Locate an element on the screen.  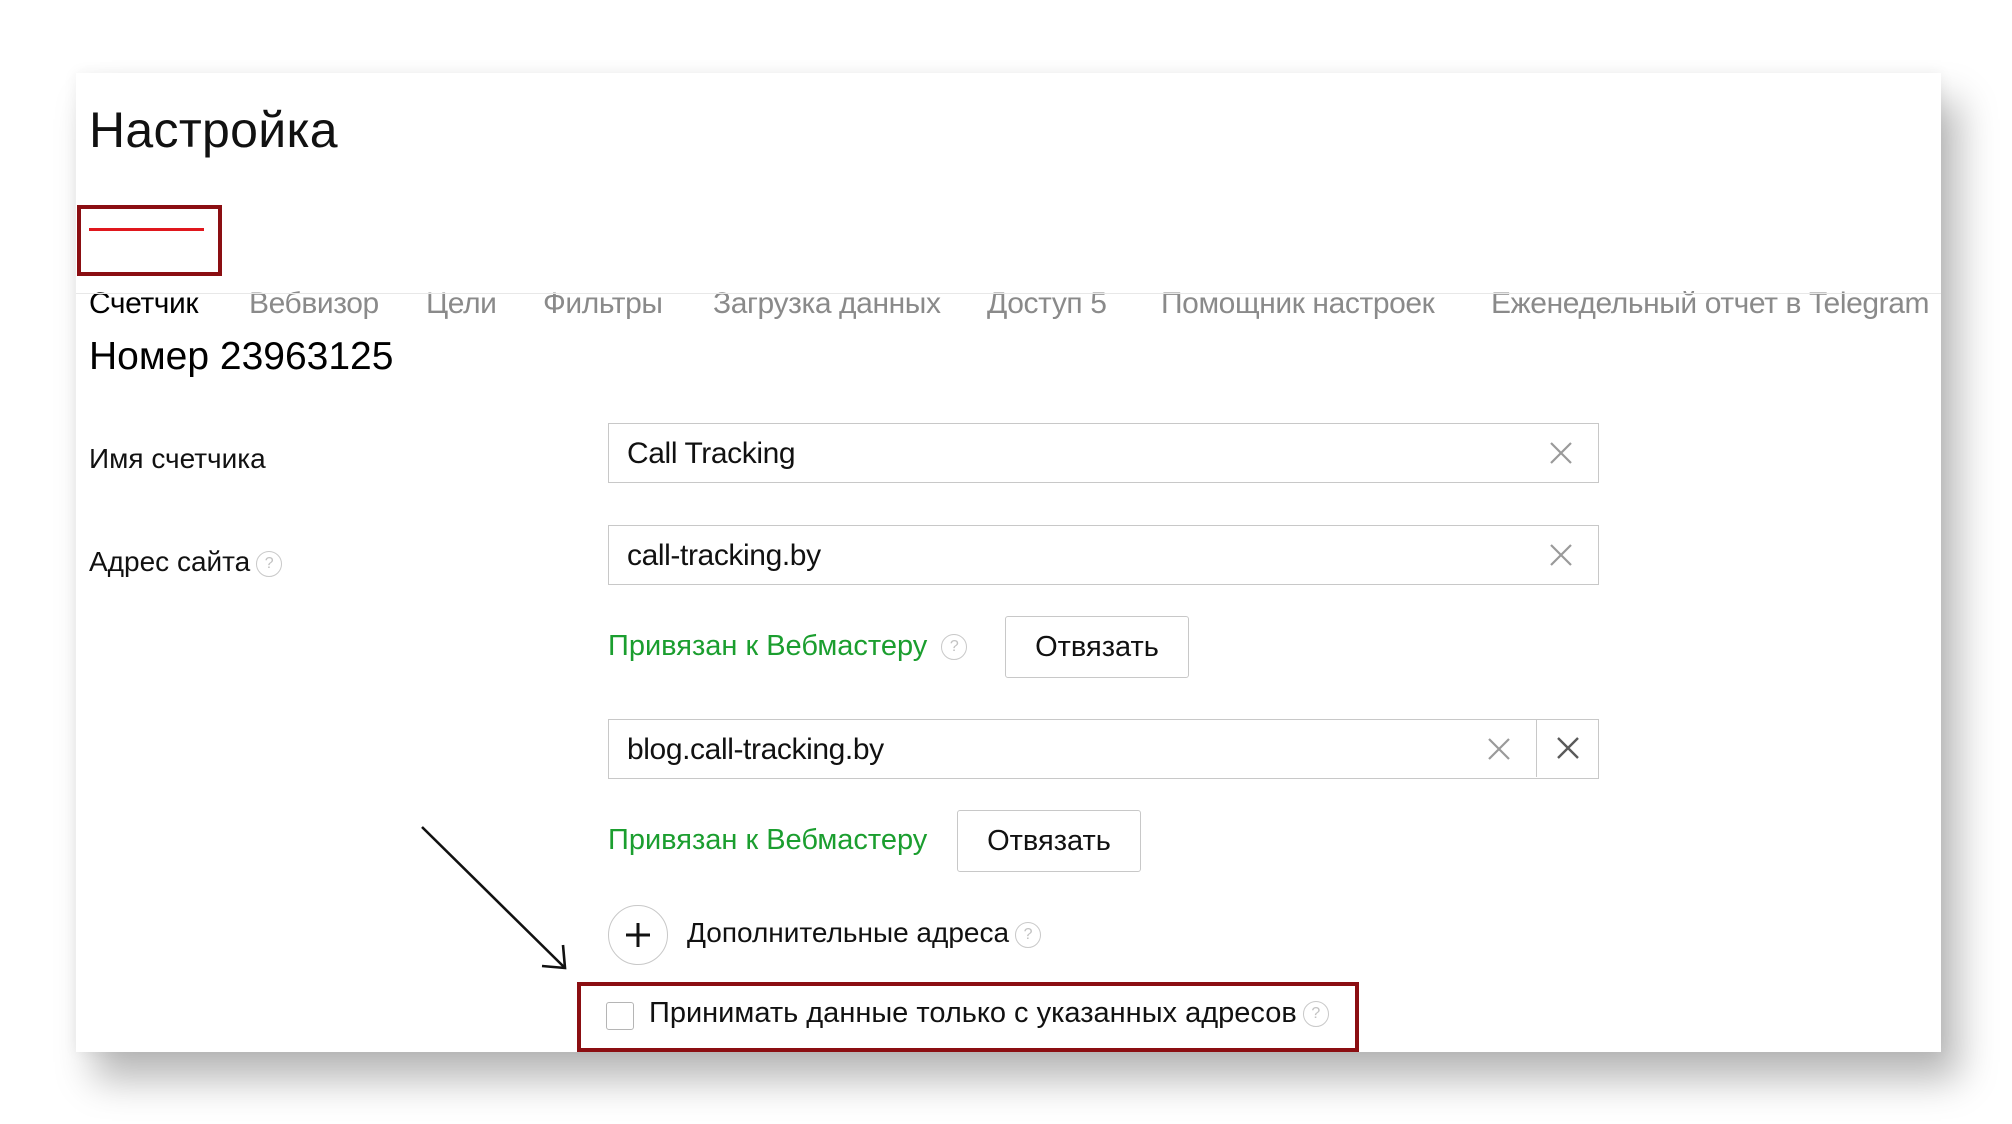
unlink-button-2: Отвязать is located at coordinates (1049, 841).